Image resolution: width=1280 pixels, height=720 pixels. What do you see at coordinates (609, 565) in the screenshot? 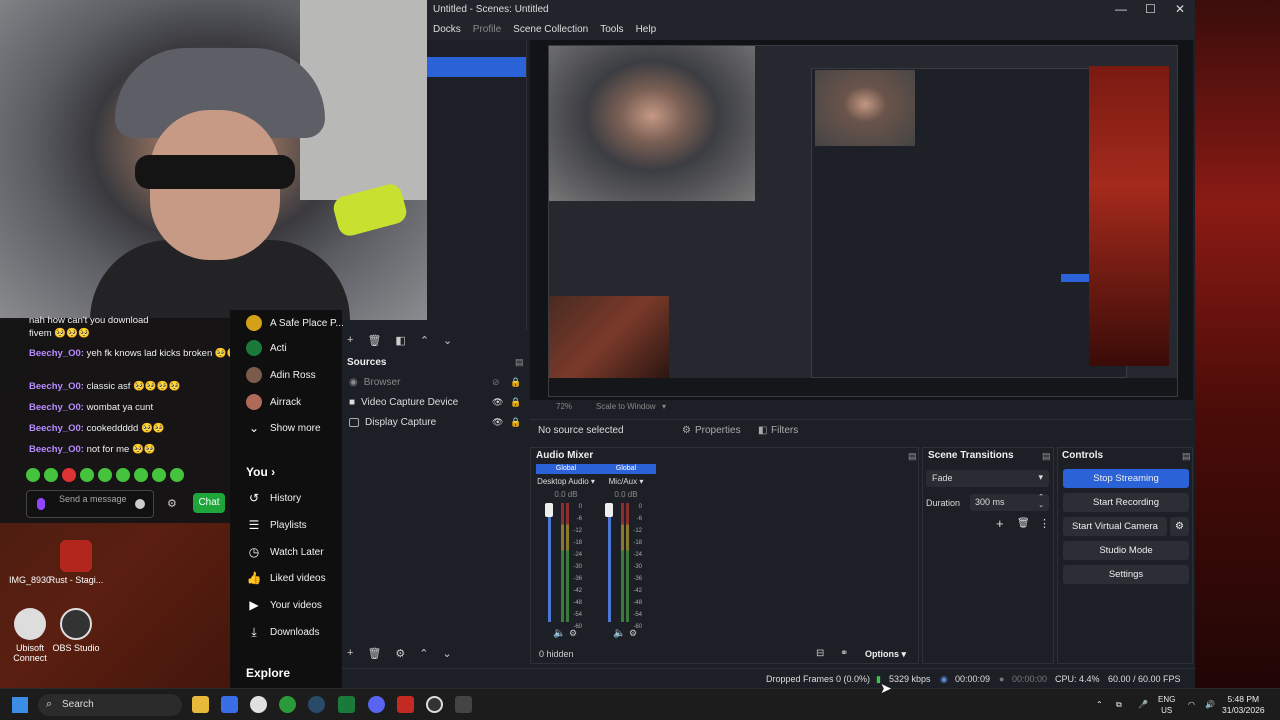
I see `volume-track-mic` at bounding box center [609, 565].